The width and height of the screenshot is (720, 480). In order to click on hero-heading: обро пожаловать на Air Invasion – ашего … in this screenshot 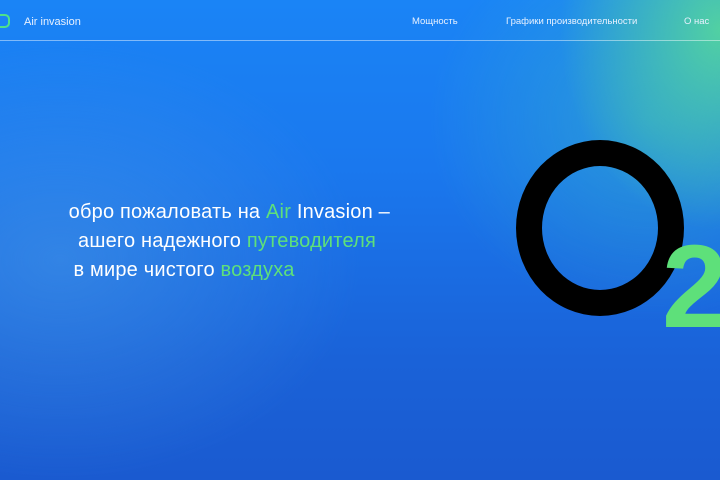, I will do `click(195, 241)`.